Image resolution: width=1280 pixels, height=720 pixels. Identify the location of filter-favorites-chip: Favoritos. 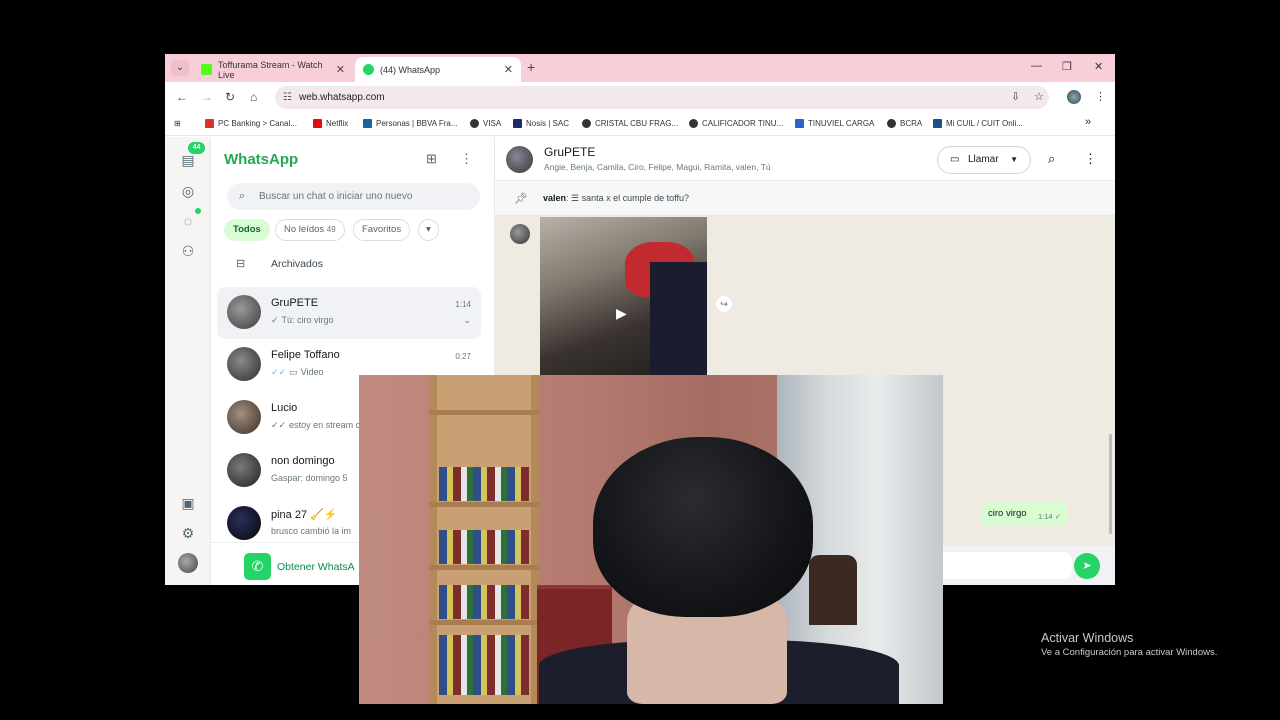
(382, 230).